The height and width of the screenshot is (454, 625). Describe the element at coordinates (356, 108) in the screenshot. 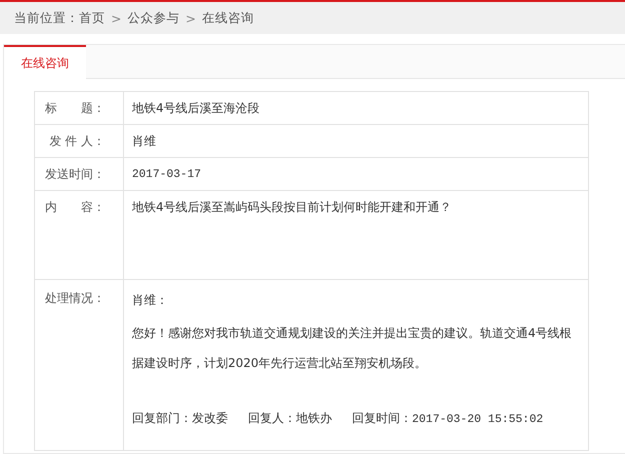

I see `field-value: 地铁4号线后溪至海沧段` at that location.